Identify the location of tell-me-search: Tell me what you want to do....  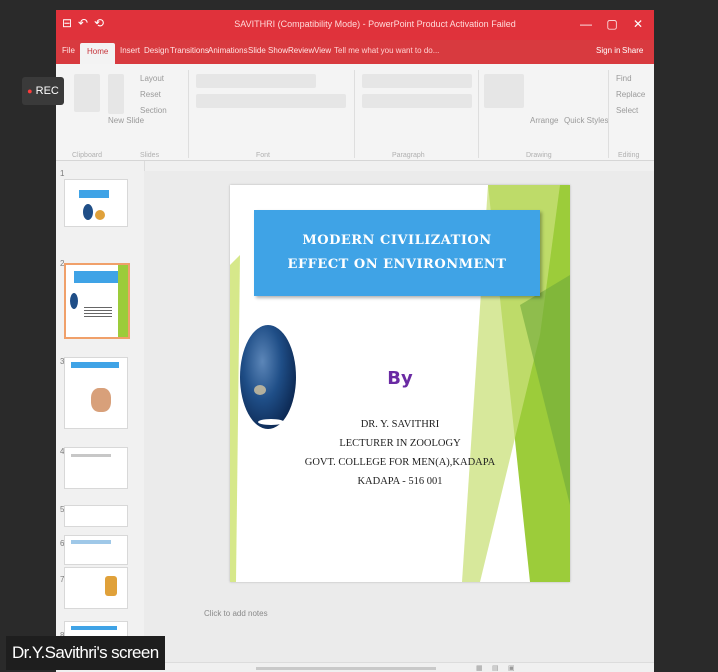
(386, 50).